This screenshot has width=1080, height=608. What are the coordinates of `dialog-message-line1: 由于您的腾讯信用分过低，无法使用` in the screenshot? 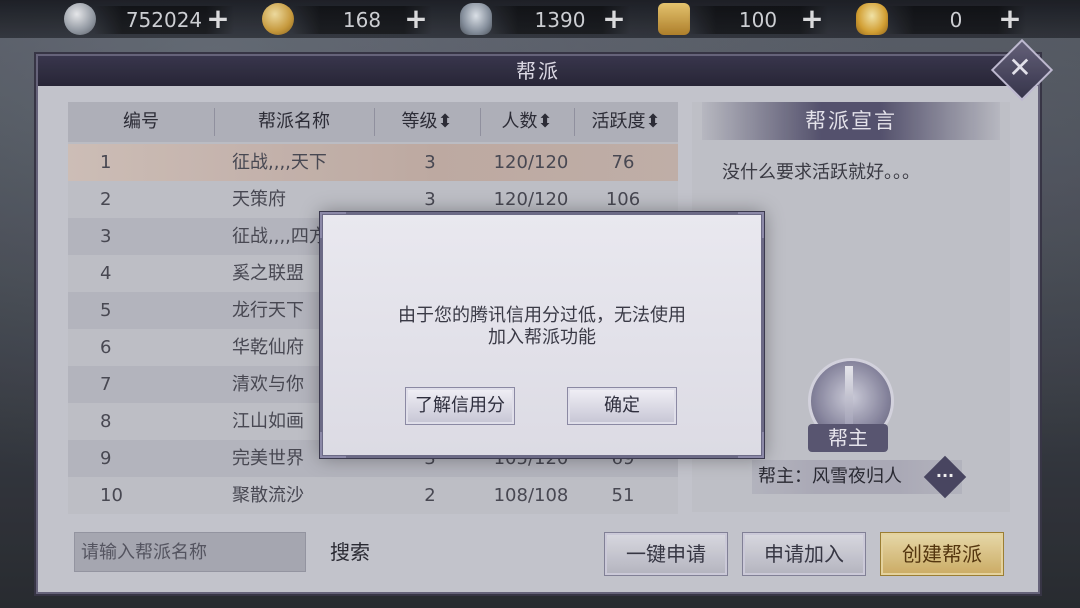 It's located at (542, 315).